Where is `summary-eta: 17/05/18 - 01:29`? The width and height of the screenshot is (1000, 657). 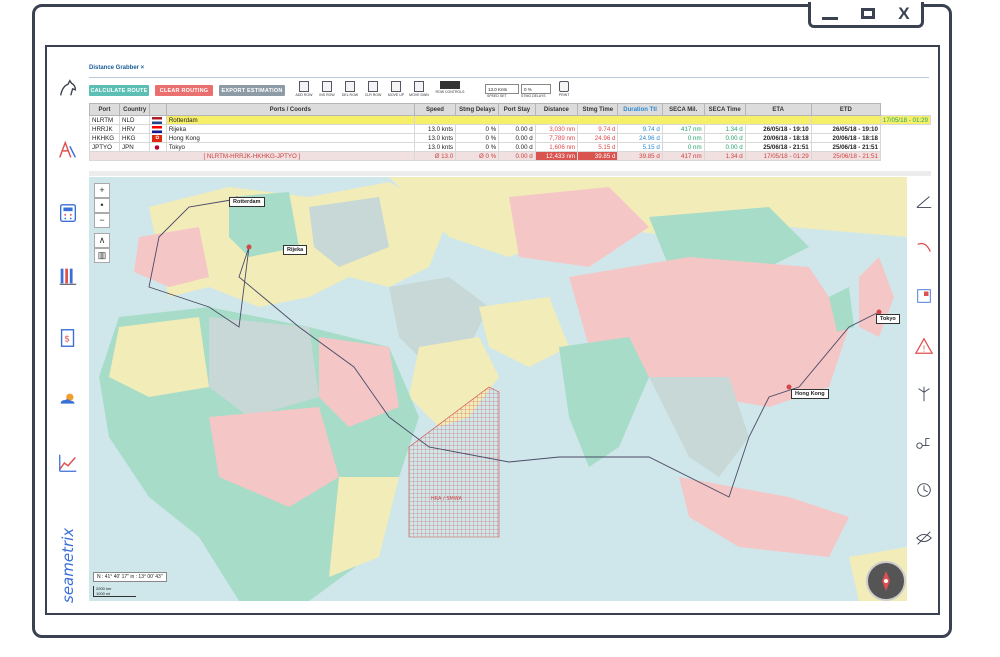
summary-eta: 17/05/18 - 01:29 is located at coordinates (778, 156).